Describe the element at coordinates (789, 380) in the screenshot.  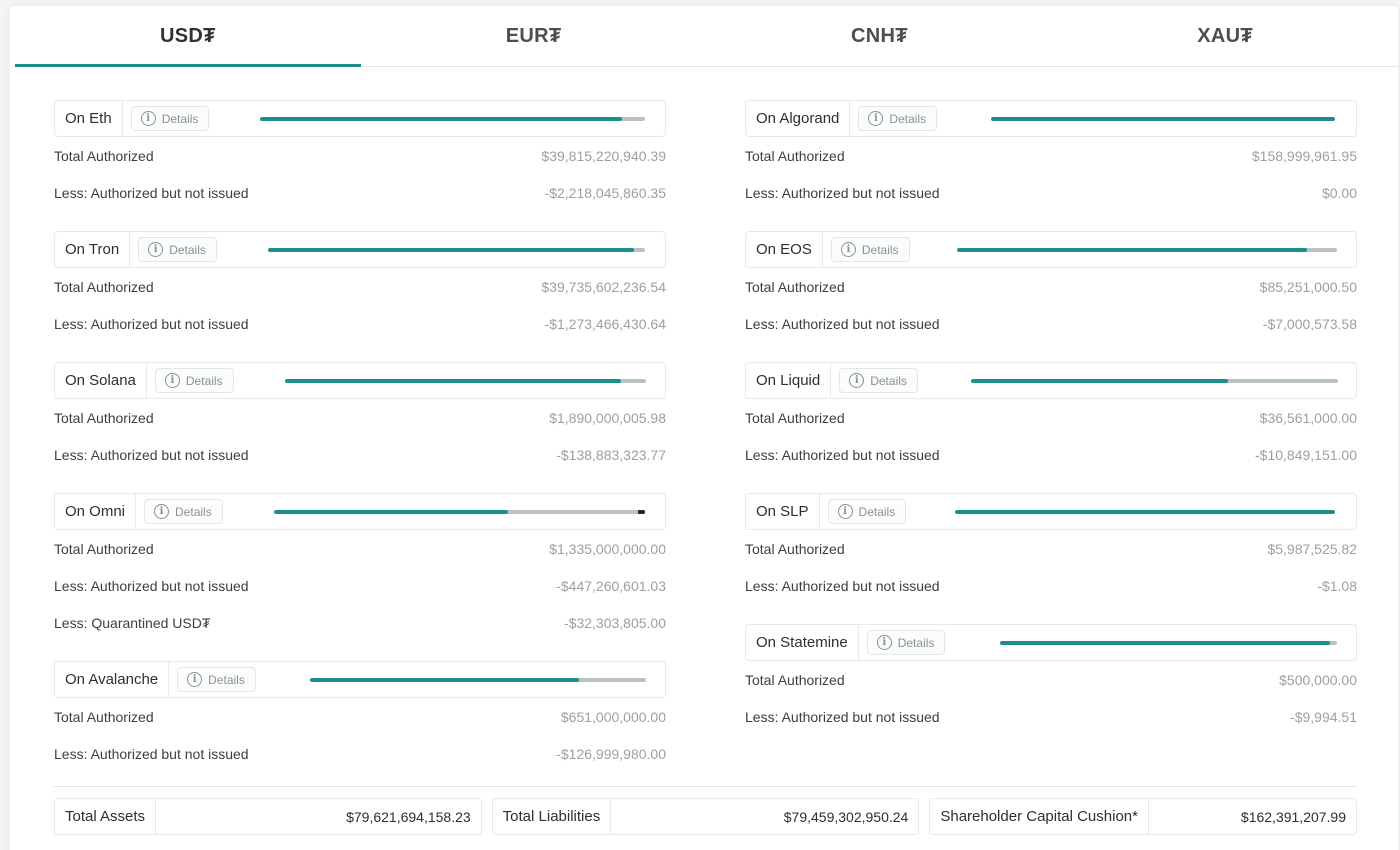
I see `chain-name: On Liquid` at that location.